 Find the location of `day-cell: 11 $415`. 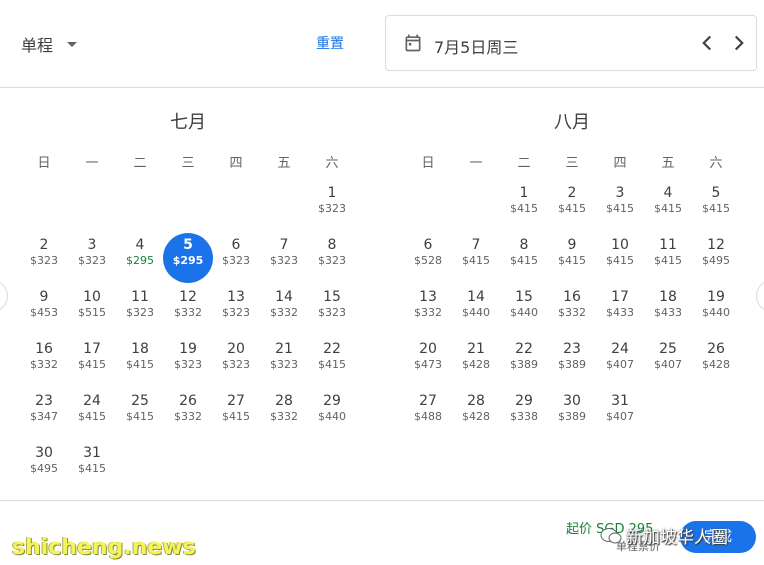

day-cell: 11 $415 is located at coordinates (668, 258).